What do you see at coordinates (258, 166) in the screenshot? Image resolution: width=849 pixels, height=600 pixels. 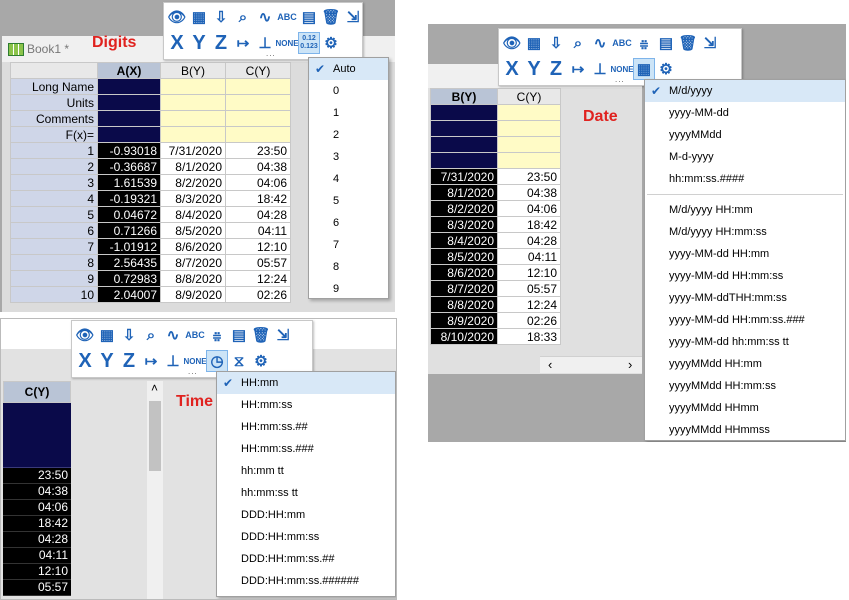 I see `cell: 04:38` at bounding box center [258, 166].